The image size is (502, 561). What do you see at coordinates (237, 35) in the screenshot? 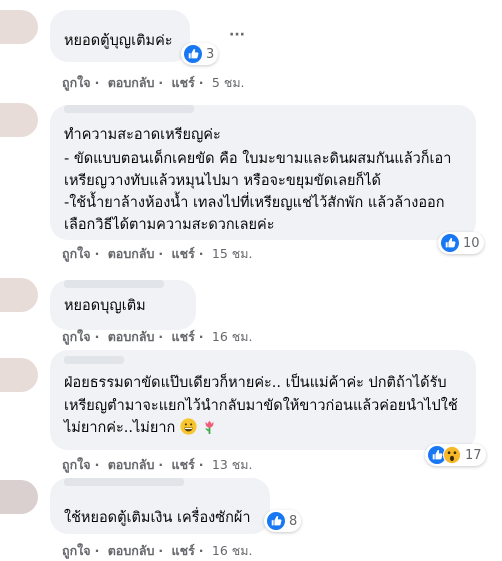
I see `more-options-icon: ···` at bounding box center [237, 35].